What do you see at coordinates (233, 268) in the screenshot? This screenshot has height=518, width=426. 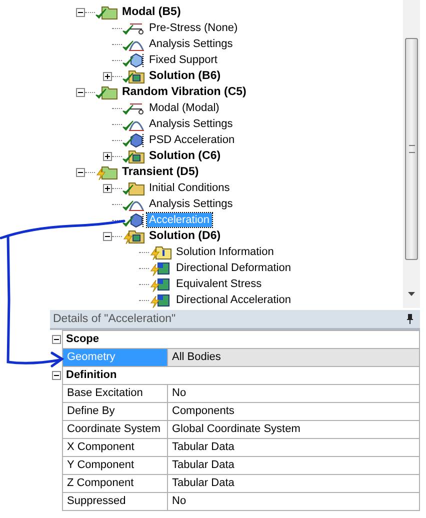 I see `tree-item: Directional Deformation` at bounding box center [233, 268].